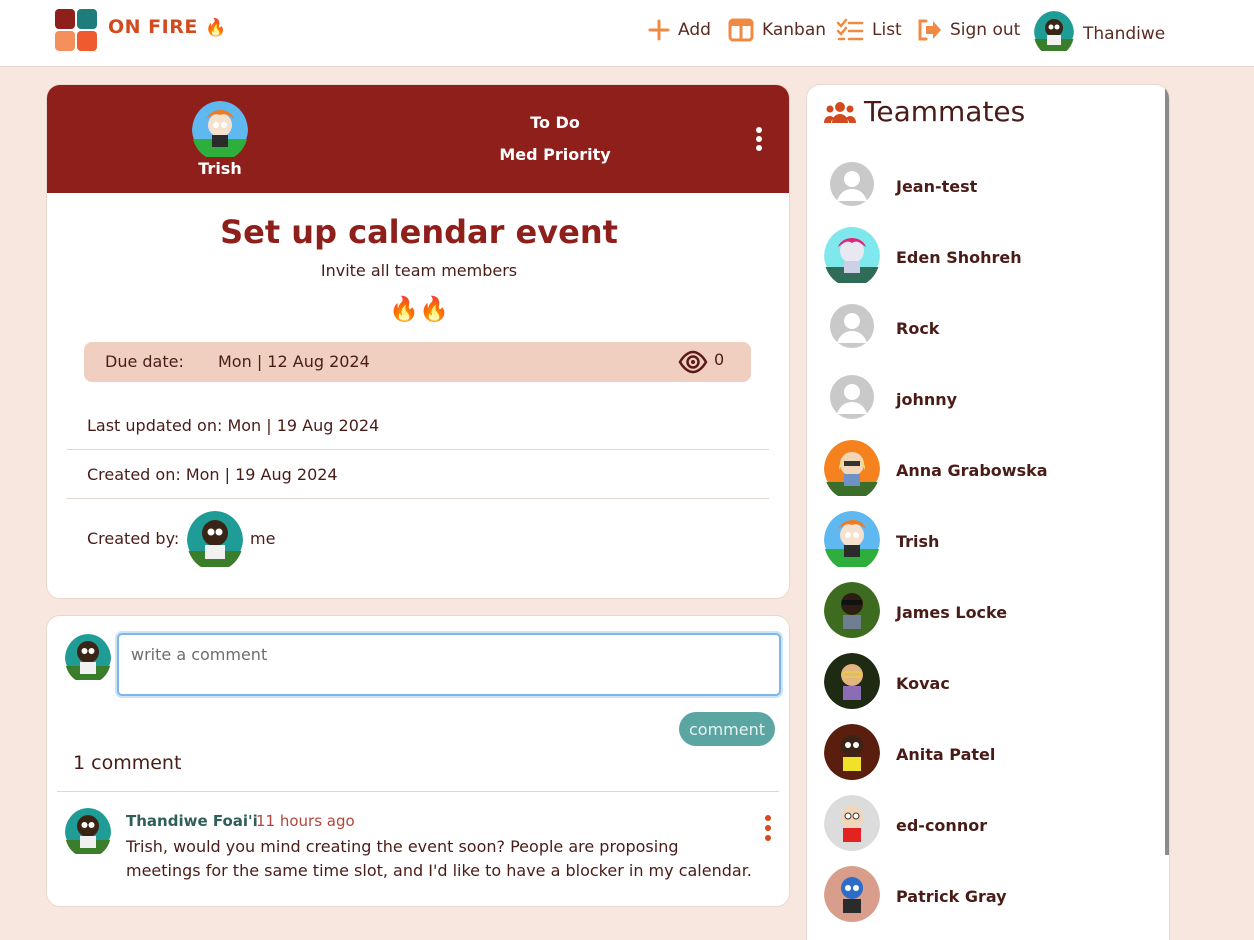  I want to click on teammate-name: Kovac, so click(923, 683).